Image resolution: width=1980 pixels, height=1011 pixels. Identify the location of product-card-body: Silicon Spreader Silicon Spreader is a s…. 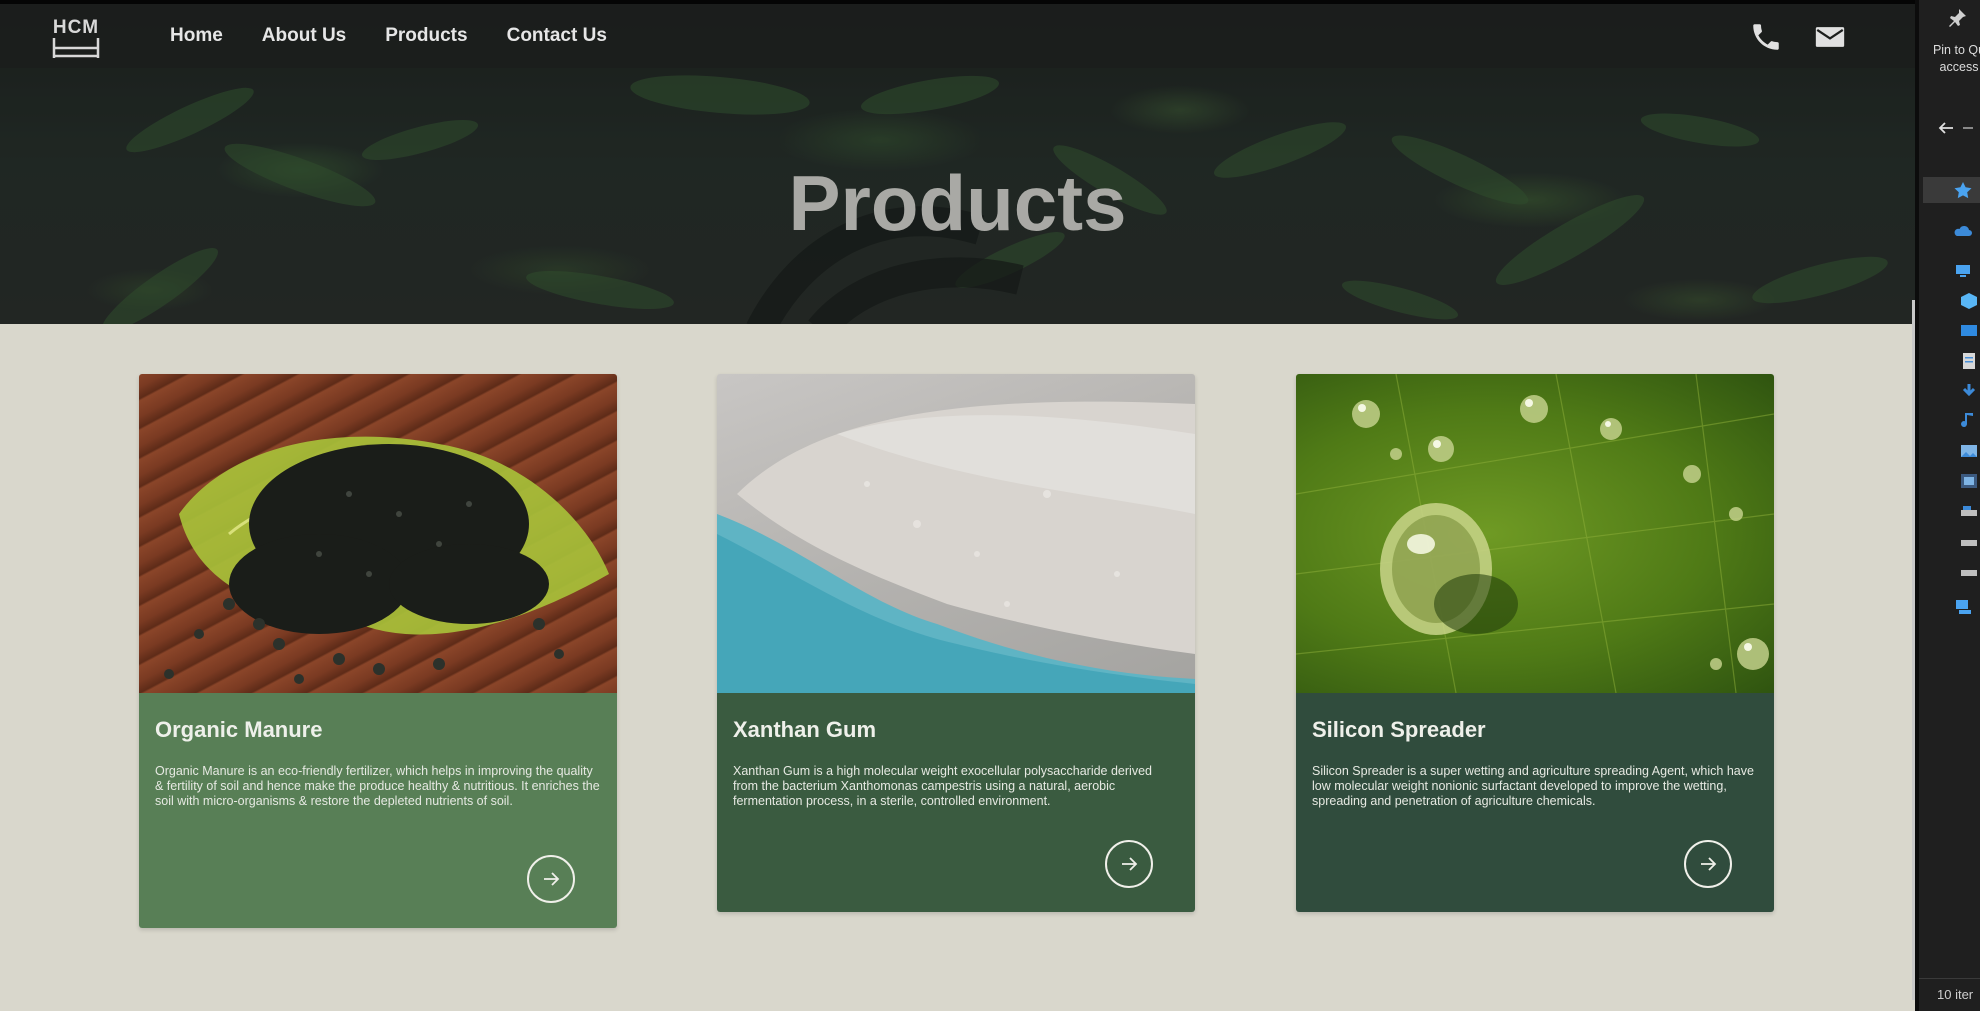
(1535, 802).